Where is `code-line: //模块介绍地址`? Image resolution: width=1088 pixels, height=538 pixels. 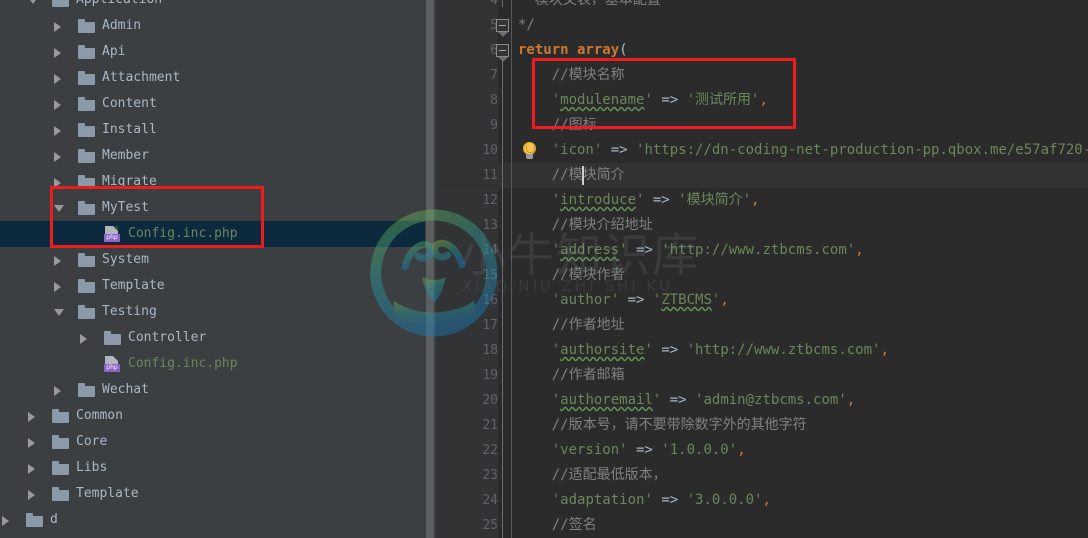 code-line: //模块介绍地址 is located at coordinates (585, 225).